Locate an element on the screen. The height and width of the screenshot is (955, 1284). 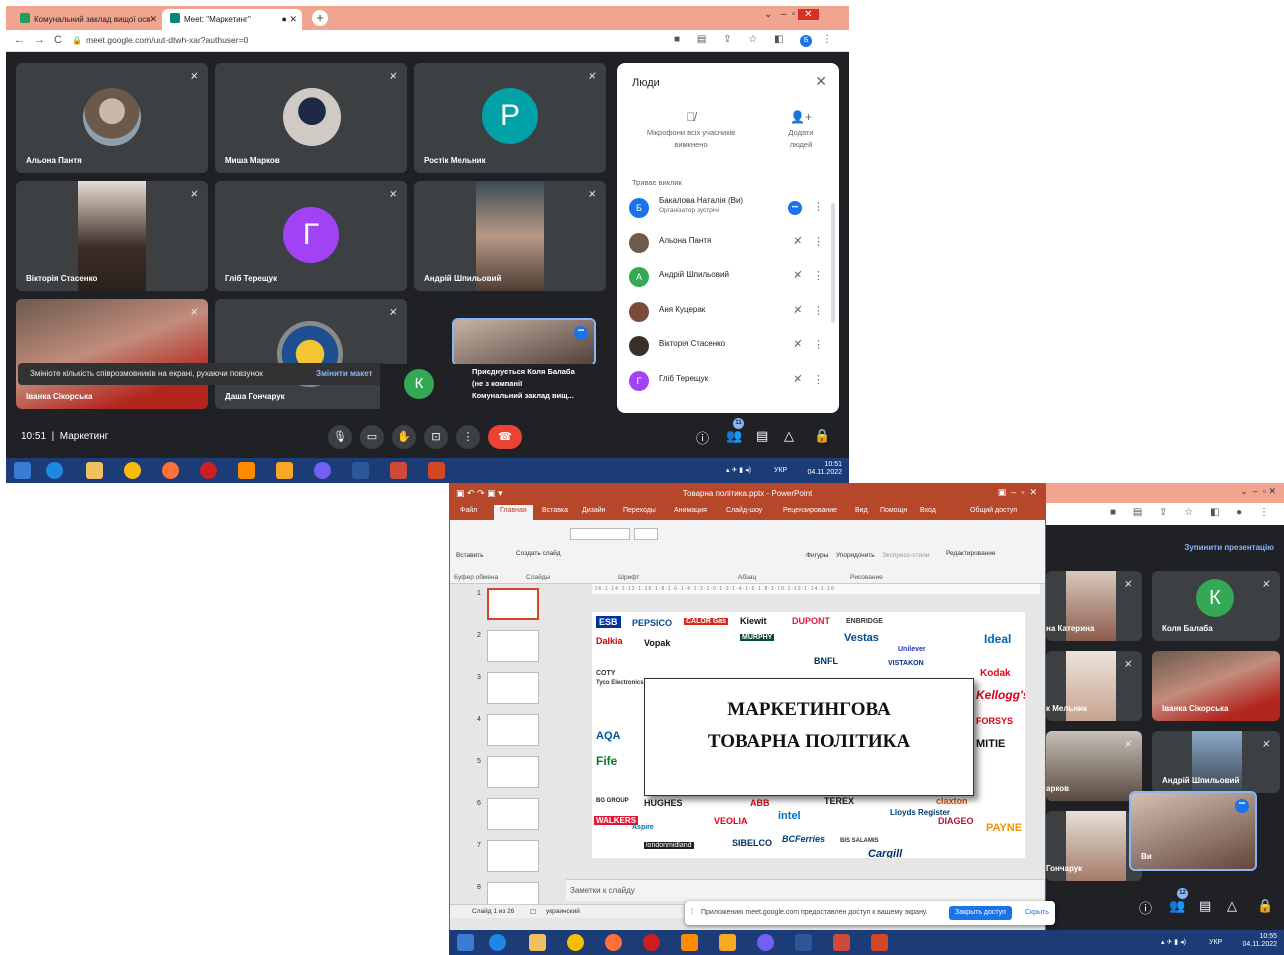
chrome-window-icon is located at coordinates (841, 942).